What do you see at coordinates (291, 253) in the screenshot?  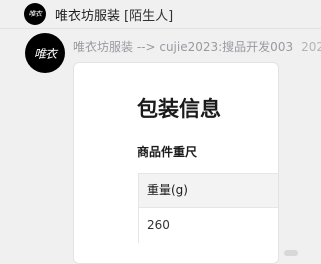 I see `scrollbar-thumb` at bounding box center [291, 253].